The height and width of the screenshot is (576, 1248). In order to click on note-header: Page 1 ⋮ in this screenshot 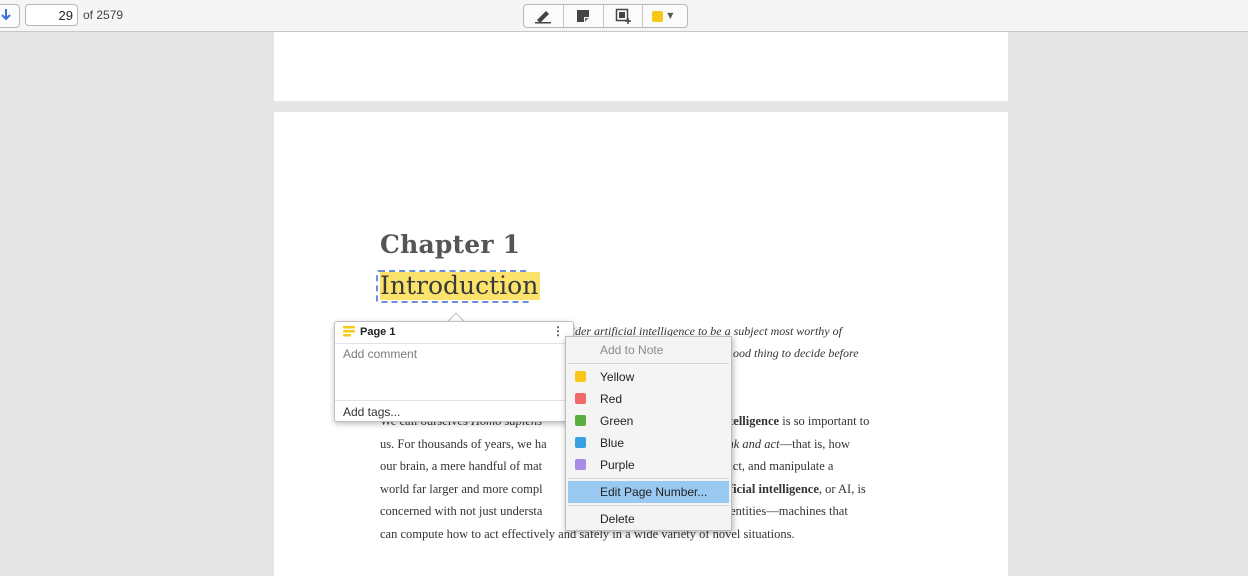, I will do `click(454, 333)`.